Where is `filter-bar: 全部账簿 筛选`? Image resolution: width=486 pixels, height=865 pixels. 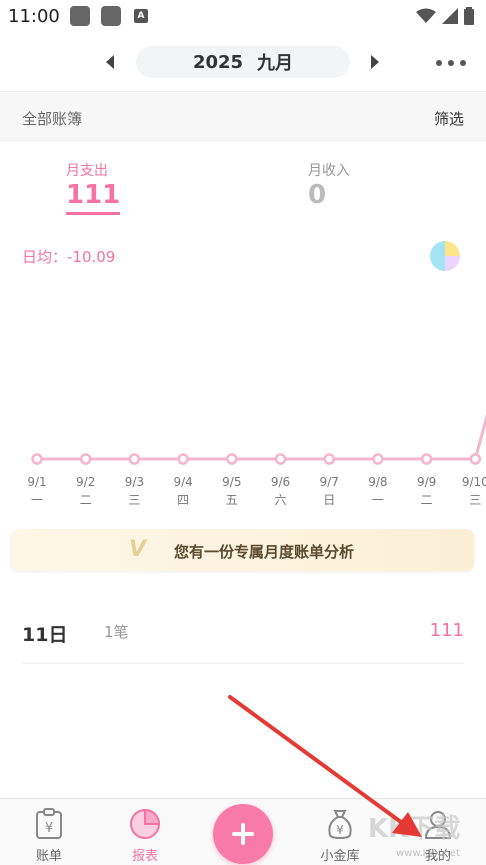 filter-bar: 全部账簿 筛选 is located at coordinates (243, 117).